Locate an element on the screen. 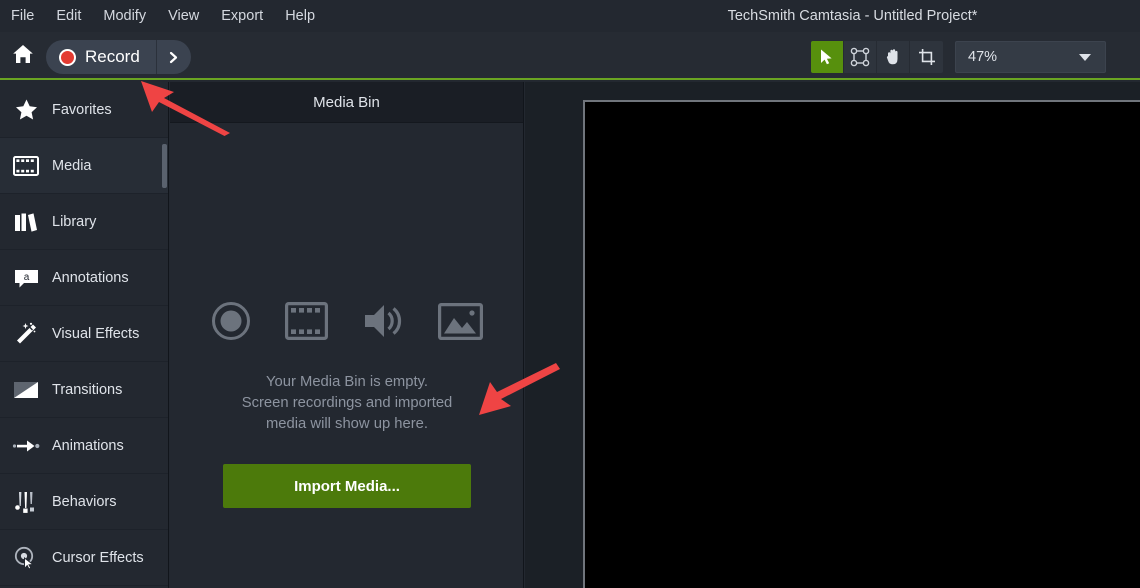  sidebar-item-media: Media is located at coordinates (84, 166).